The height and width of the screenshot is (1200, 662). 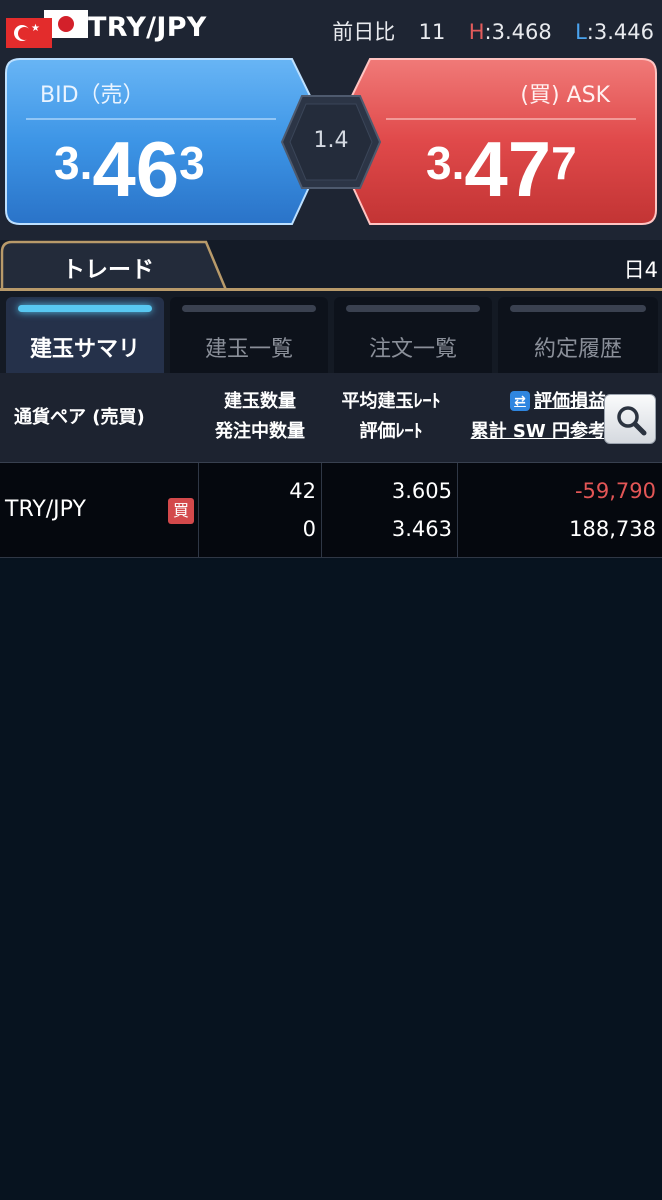 What do you see at coordinates (181, 511) in the screenshot?
I see `buy-side-badge: 買` at bounding box center [181, 511].